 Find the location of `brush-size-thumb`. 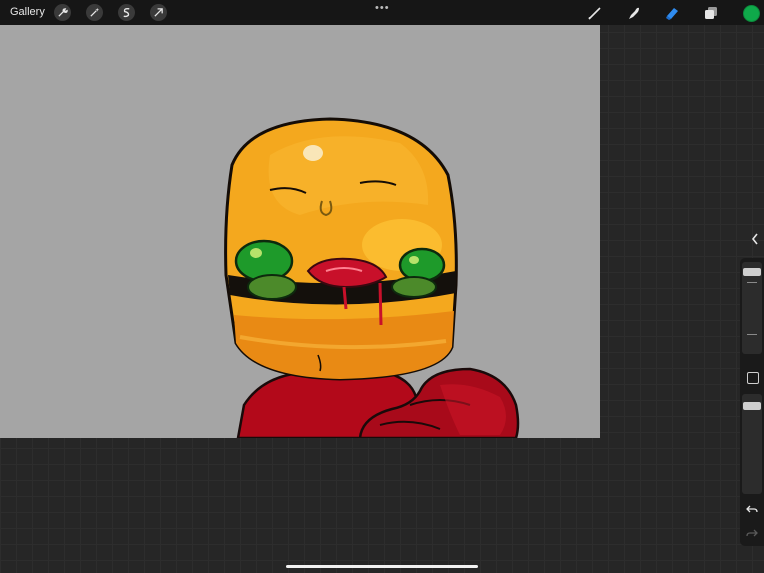

brush-size-thumb is located at coordinates (752, 272).